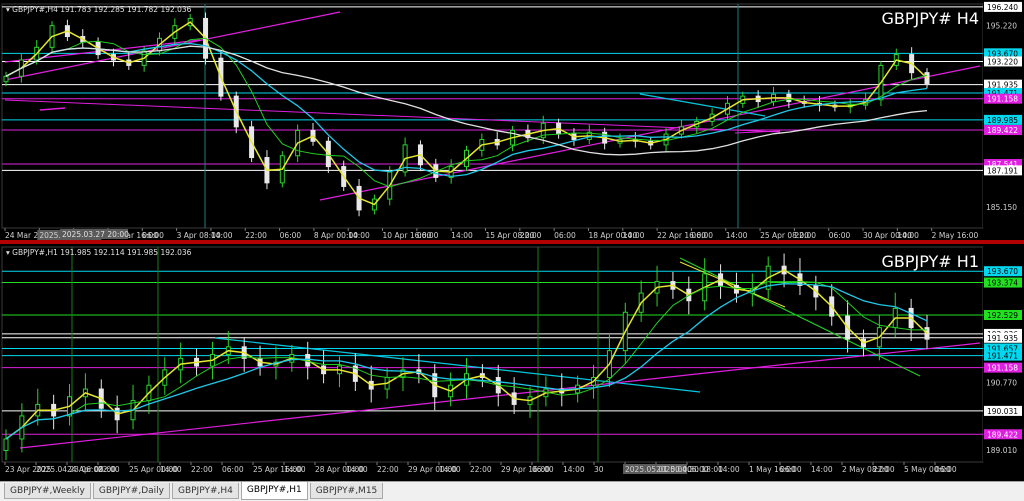 This screenshot has width=1024, height=501. I want to click on price-level-label: 191.471, so click(1002, 356).